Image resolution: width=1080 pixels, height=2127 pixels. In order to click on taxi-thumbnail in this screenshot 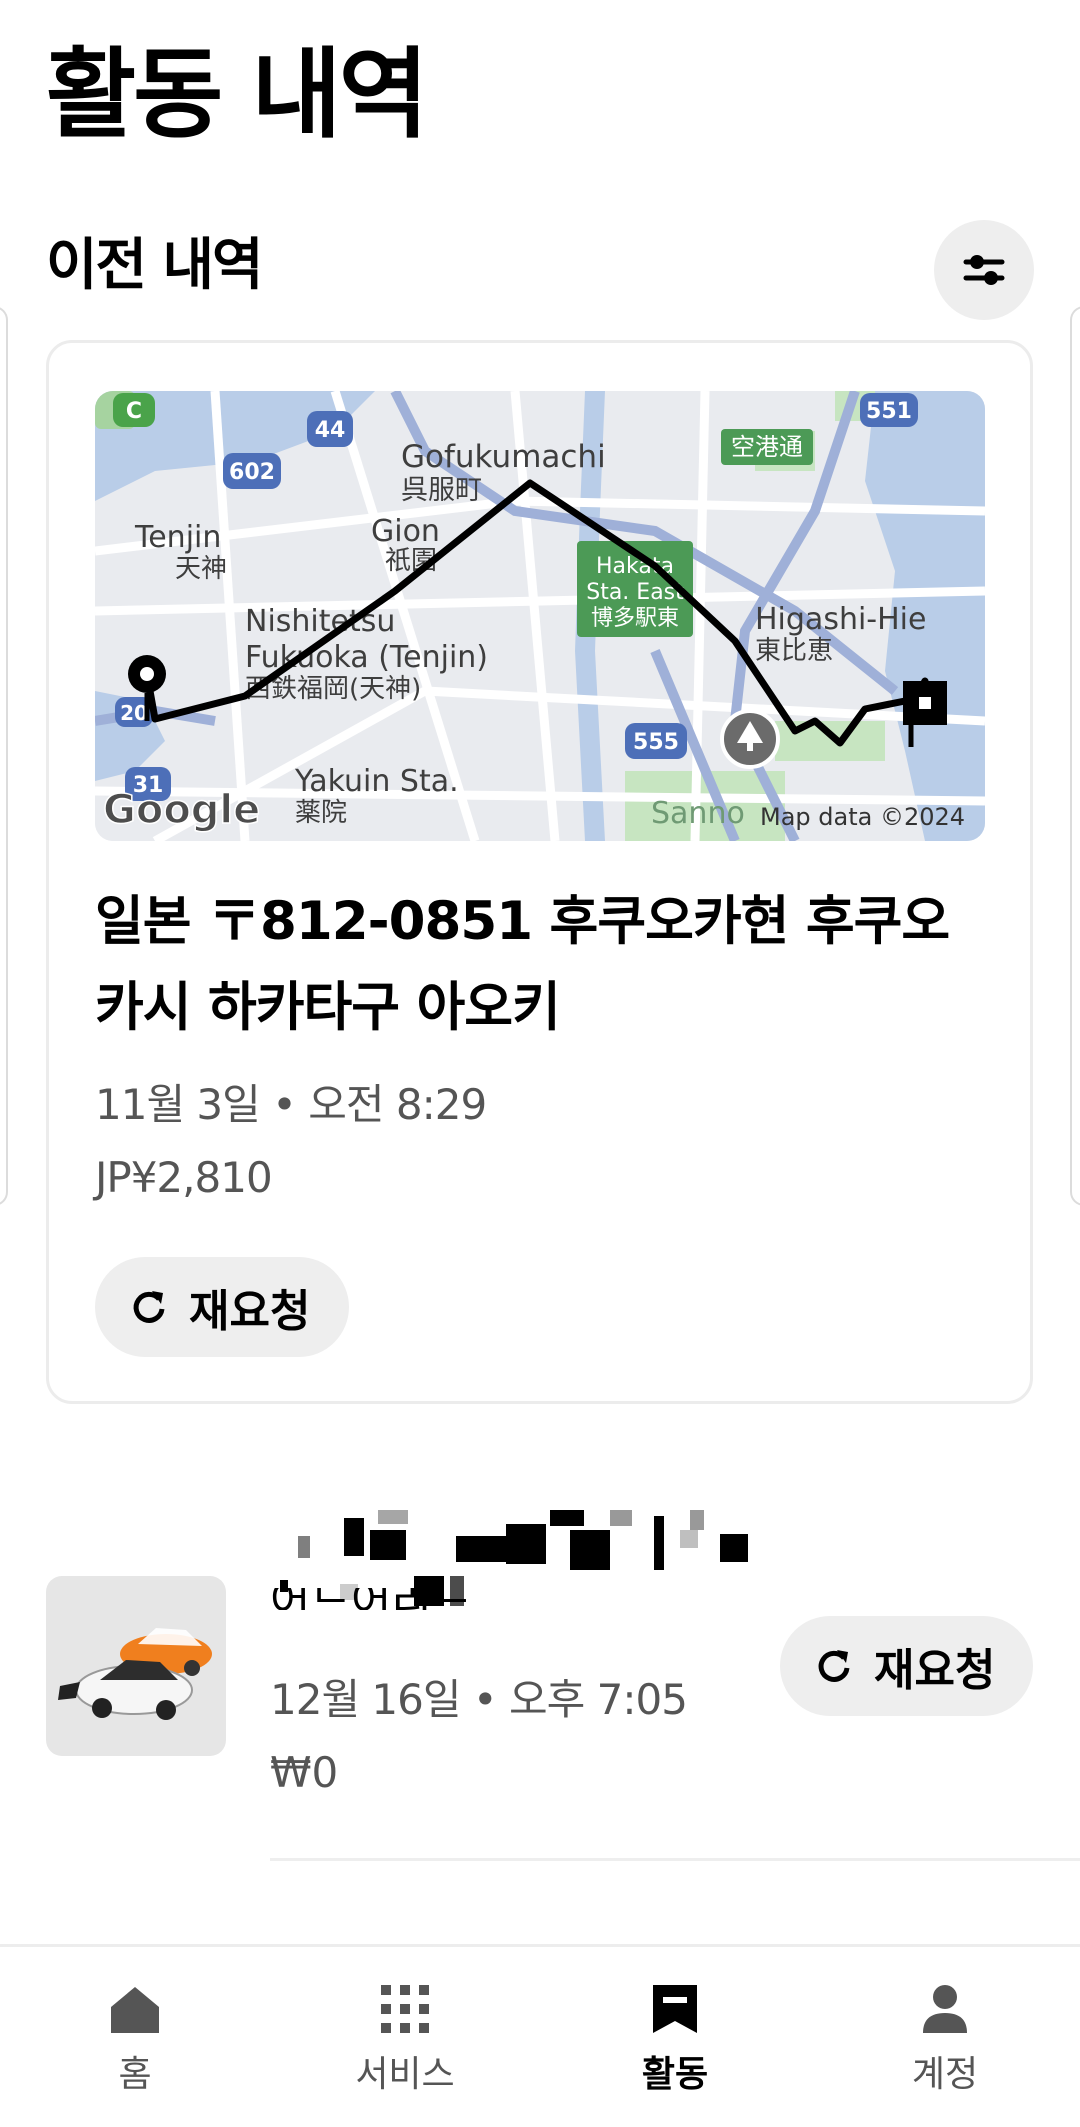, I will do `click(136, 1666)`.